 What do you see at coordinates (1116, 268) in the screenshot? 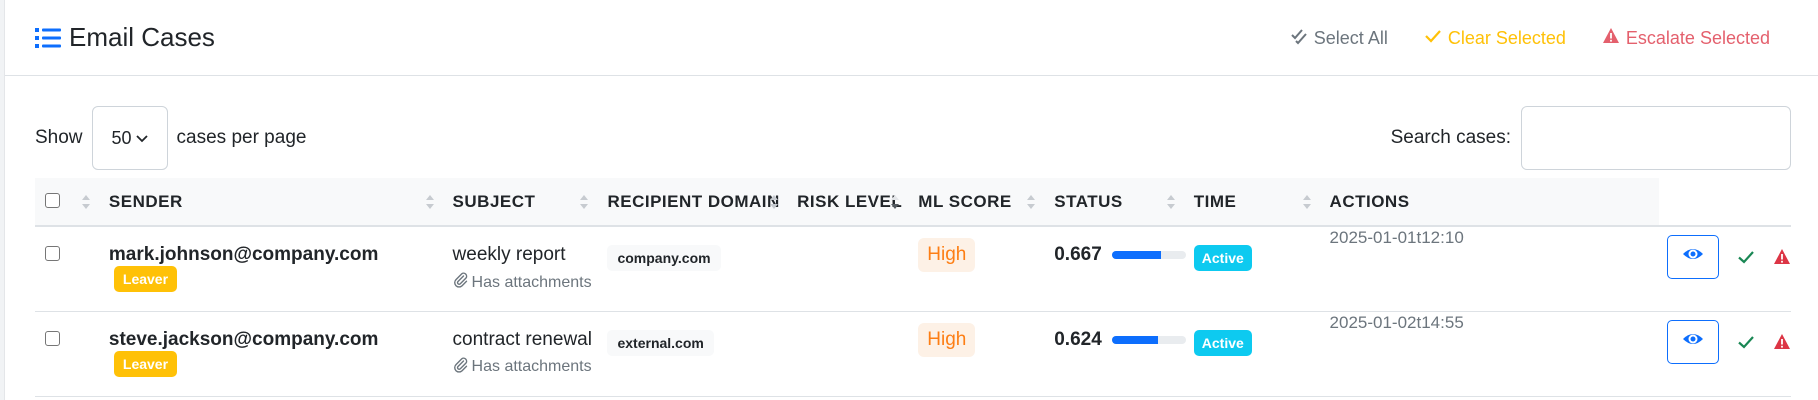
I see `ml-score-cell: 0.667` at bounding box center [1116, 268].